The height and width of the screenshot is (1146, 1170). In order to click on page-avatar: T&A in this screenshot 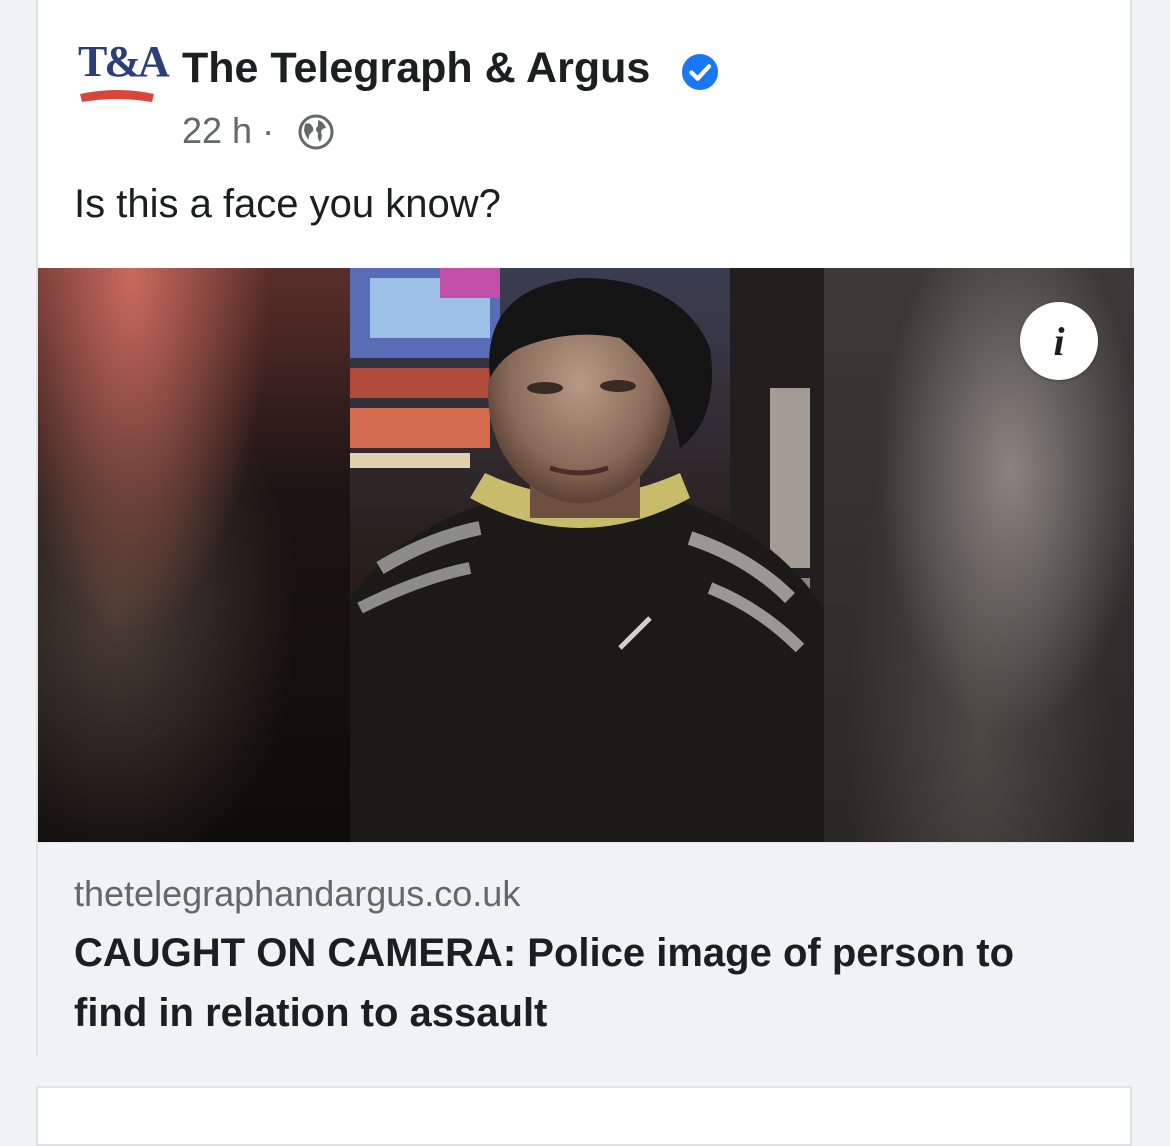, I will do `click(124, 74)`.